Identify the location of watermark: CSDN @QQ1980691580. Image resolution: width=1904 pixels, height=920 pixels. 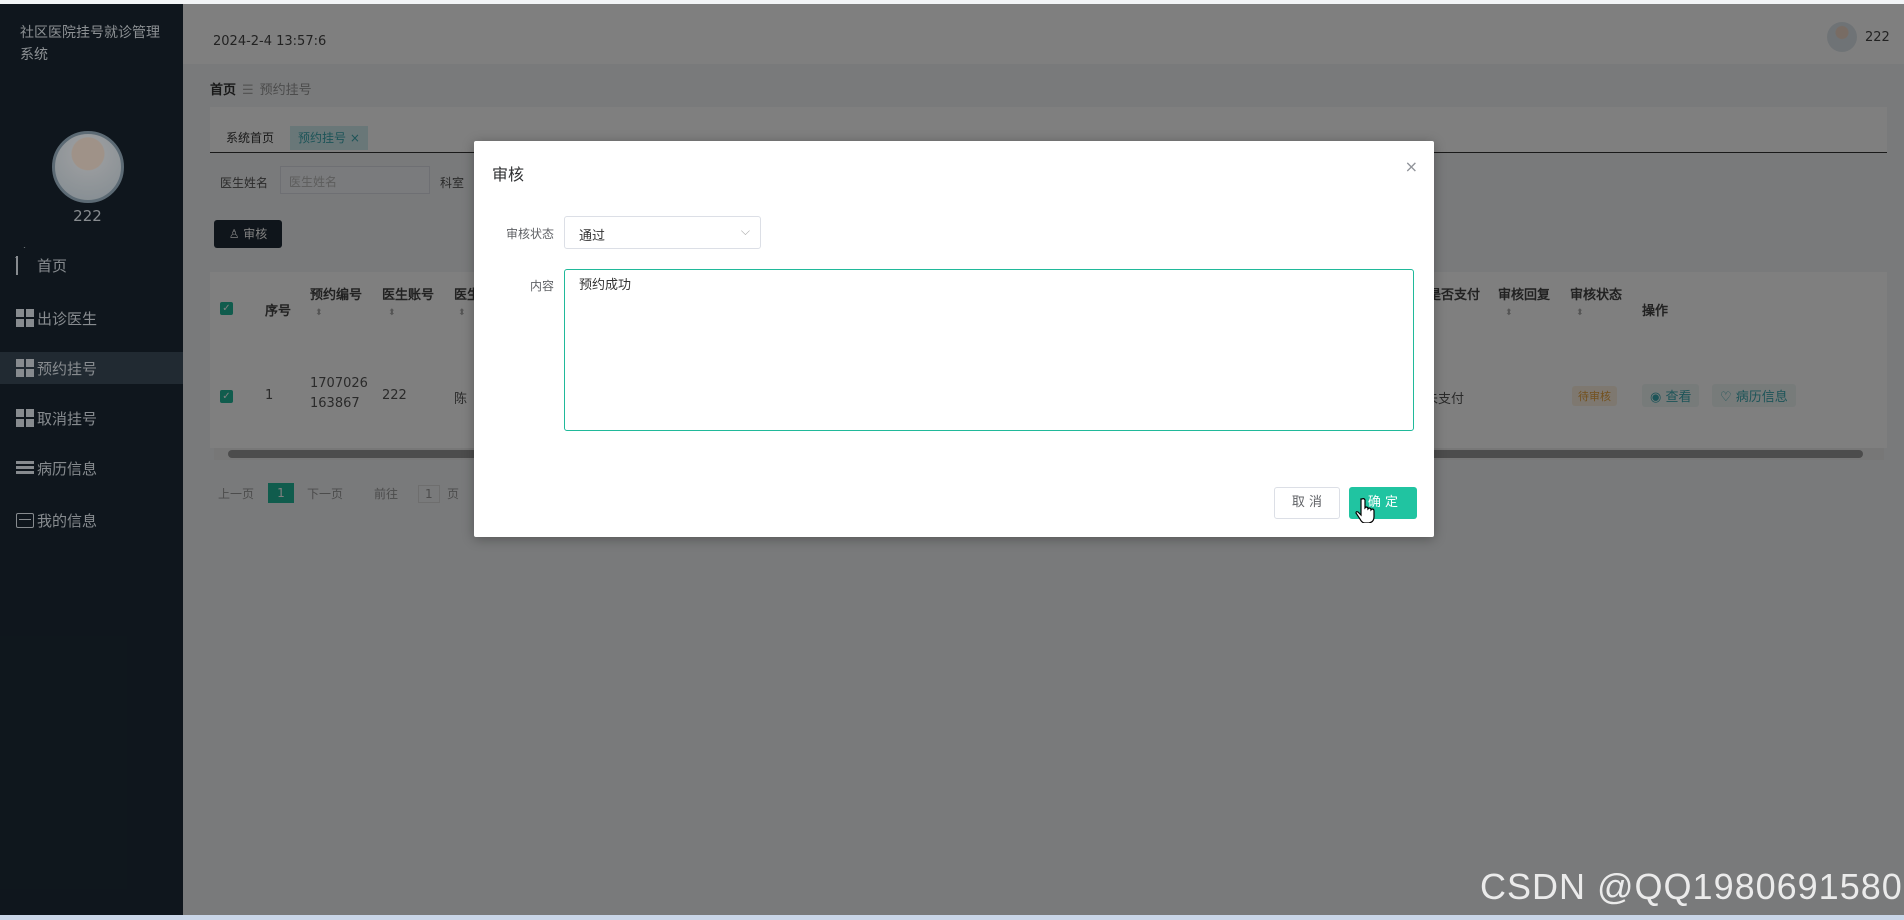
(1691, 886).